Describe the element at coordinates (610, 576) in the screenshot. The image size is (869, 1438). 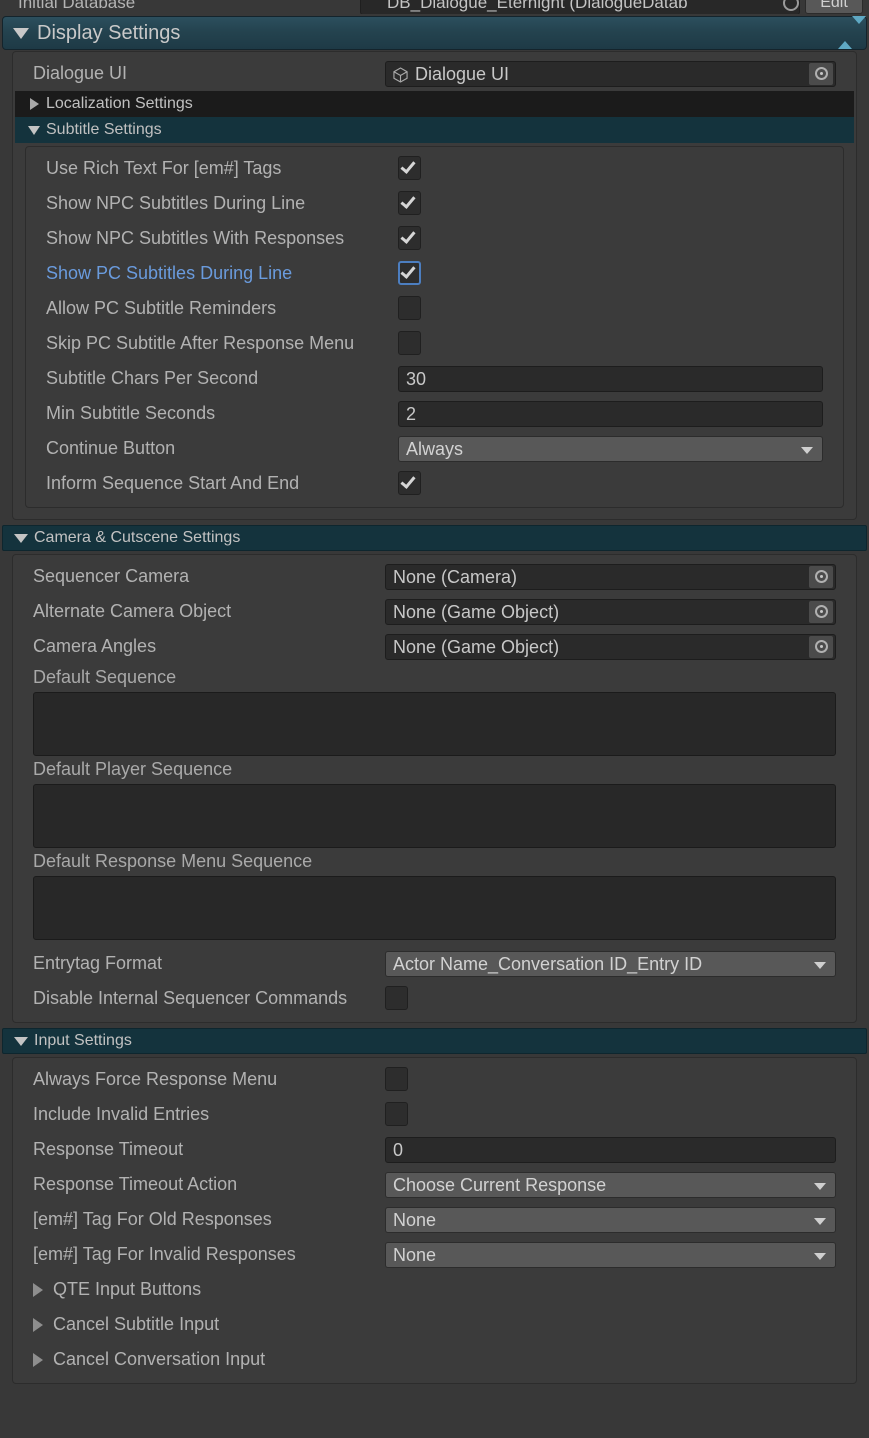
I see `objectfield-sequencer-camera: None (Camera)` at that location.